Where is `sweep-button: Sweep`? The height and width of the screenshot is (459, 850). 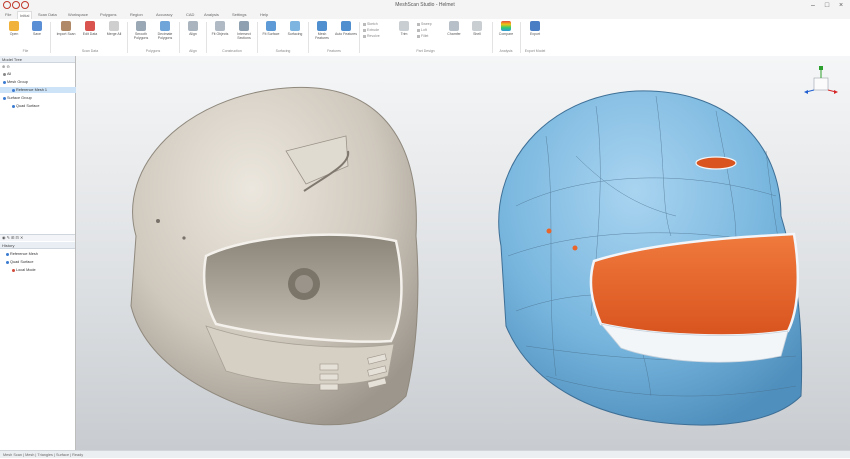
sweep-button: Sweep is located at coordinates (424, 24).